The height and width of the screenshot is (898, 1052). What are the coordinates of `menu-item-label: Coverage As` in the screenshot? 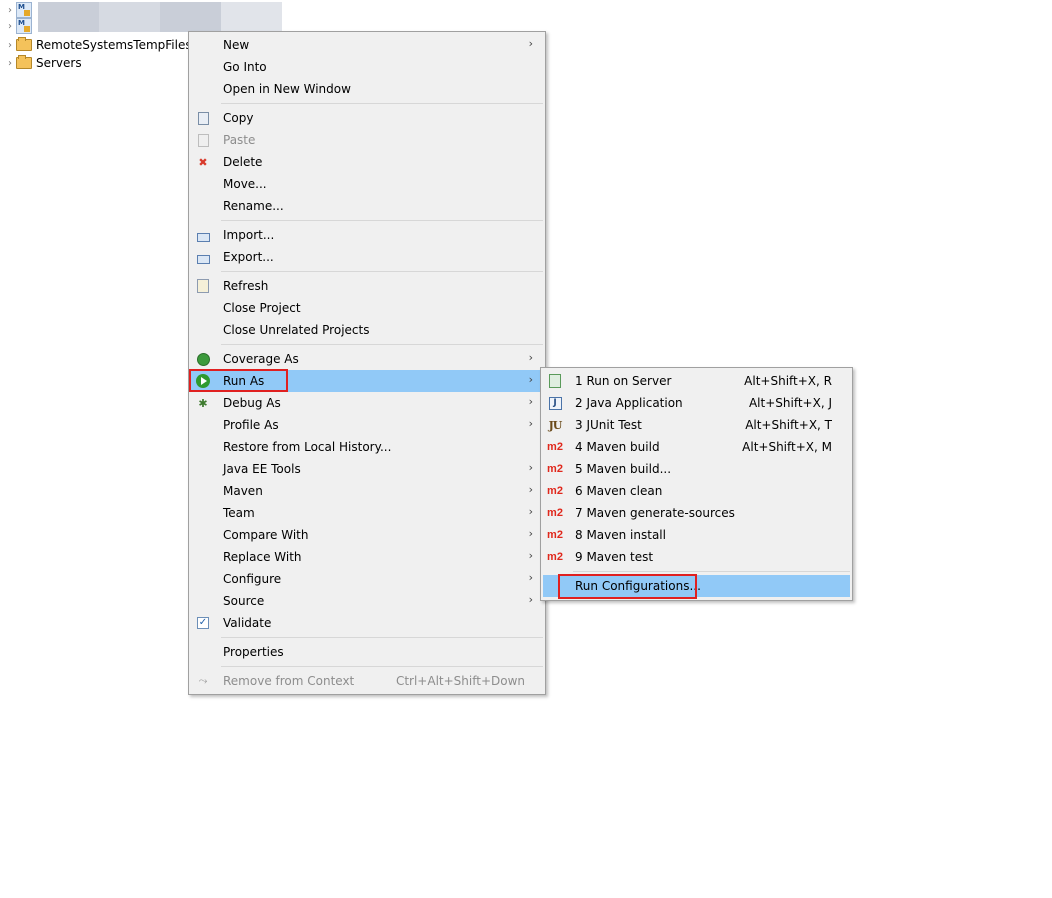 It's located at (261, 359).